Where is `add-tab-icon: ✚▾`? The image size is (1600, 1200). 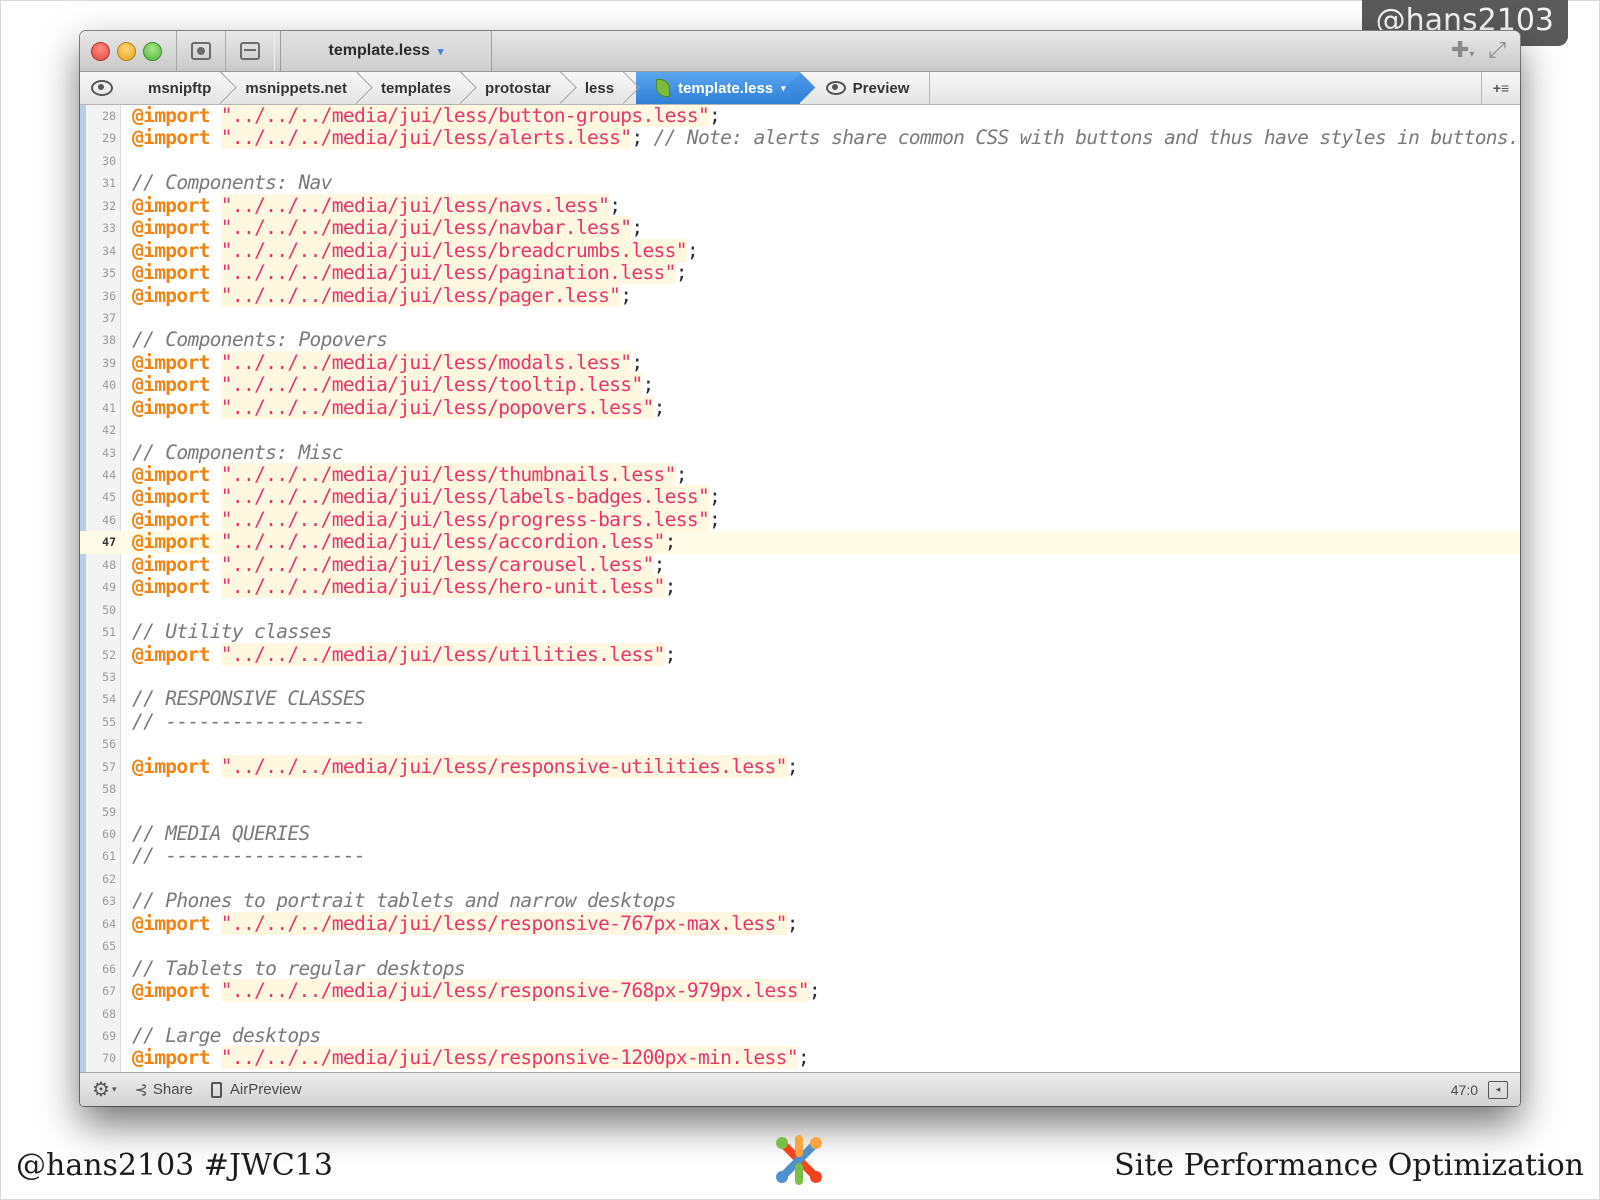
add-tab-icon: ✚▾ is located at coordinates (1462, 52).